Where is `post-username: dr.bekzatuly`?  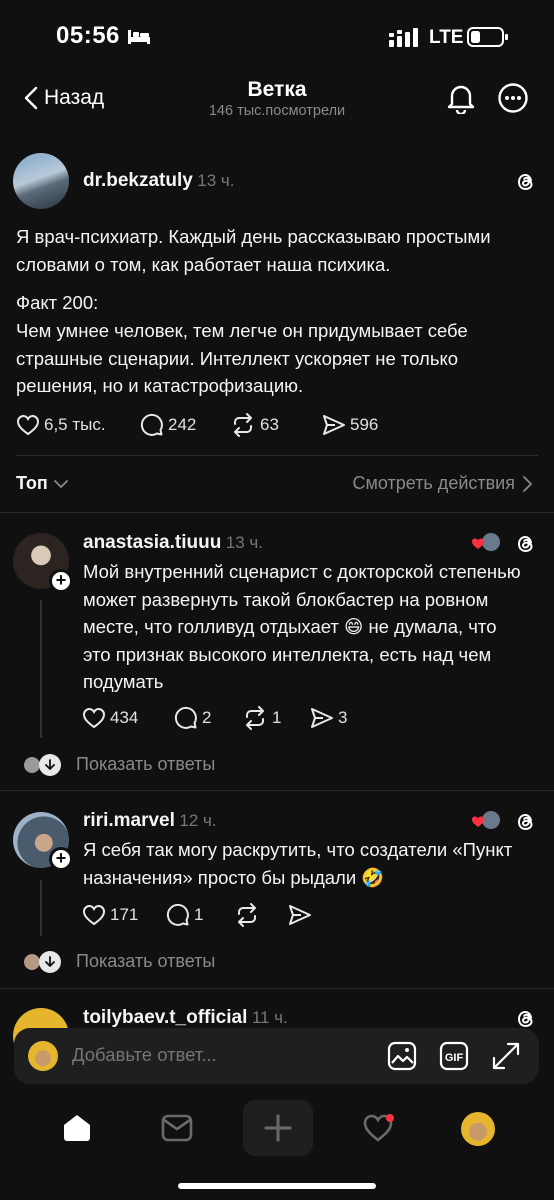
post-username: dr.bekzatuly is located at coordinates (138, 180).